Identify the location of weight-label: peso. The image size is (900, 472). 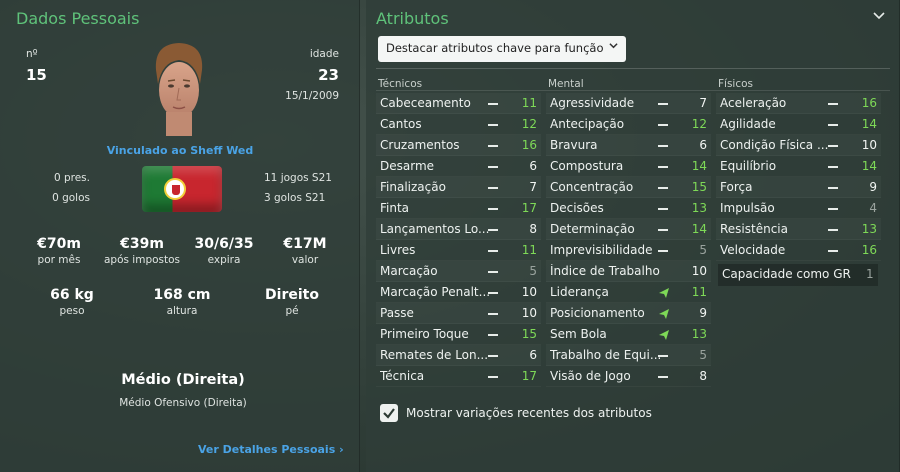
(72, 311).